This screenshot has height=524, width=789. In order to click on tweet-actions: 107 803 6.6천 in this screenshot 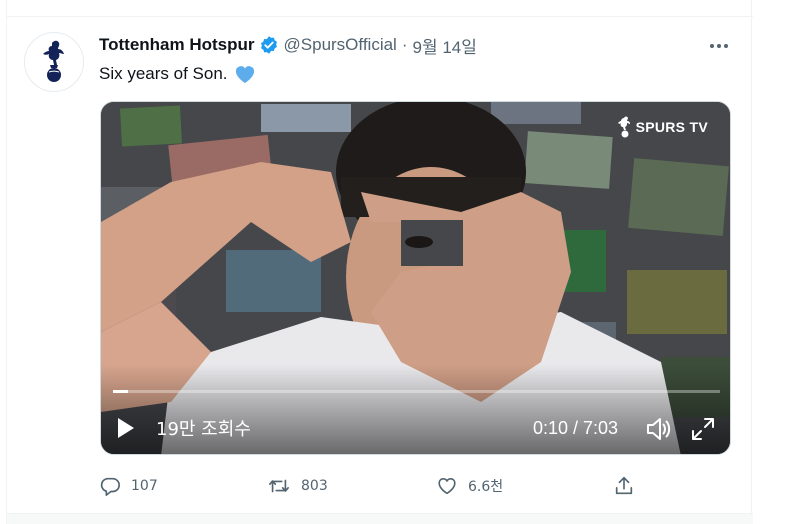, I will do `click(369, 486)`.